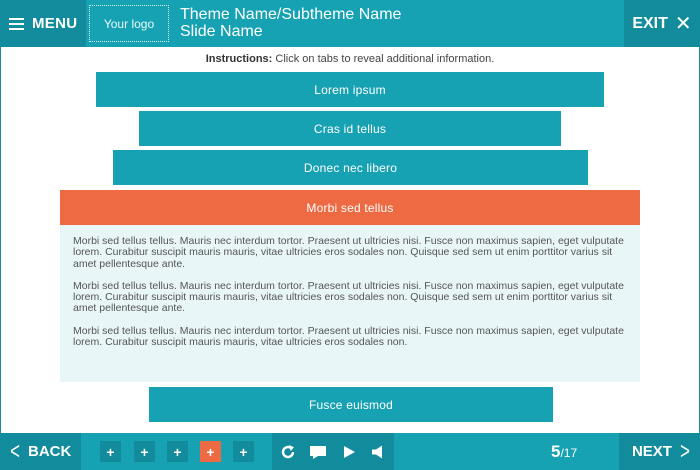 The height and width of the screenshot is (470, 700). I want to click on chevron-left-icon: <, so click(15, 451).